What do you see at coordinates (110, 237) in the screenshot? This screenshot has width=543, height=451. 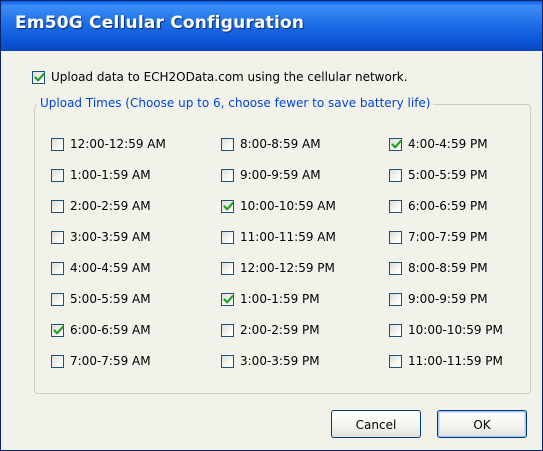 I see `slot-label: 3:00-3:59 AM` at bounding box center [110, 237].